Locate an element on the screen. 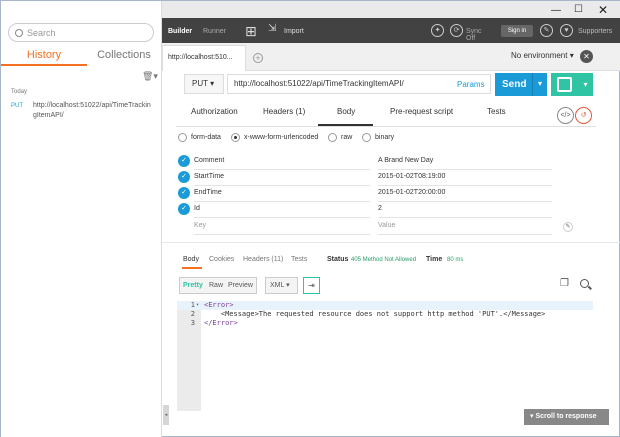  params-button: Params is located at coordinates (471, 84).